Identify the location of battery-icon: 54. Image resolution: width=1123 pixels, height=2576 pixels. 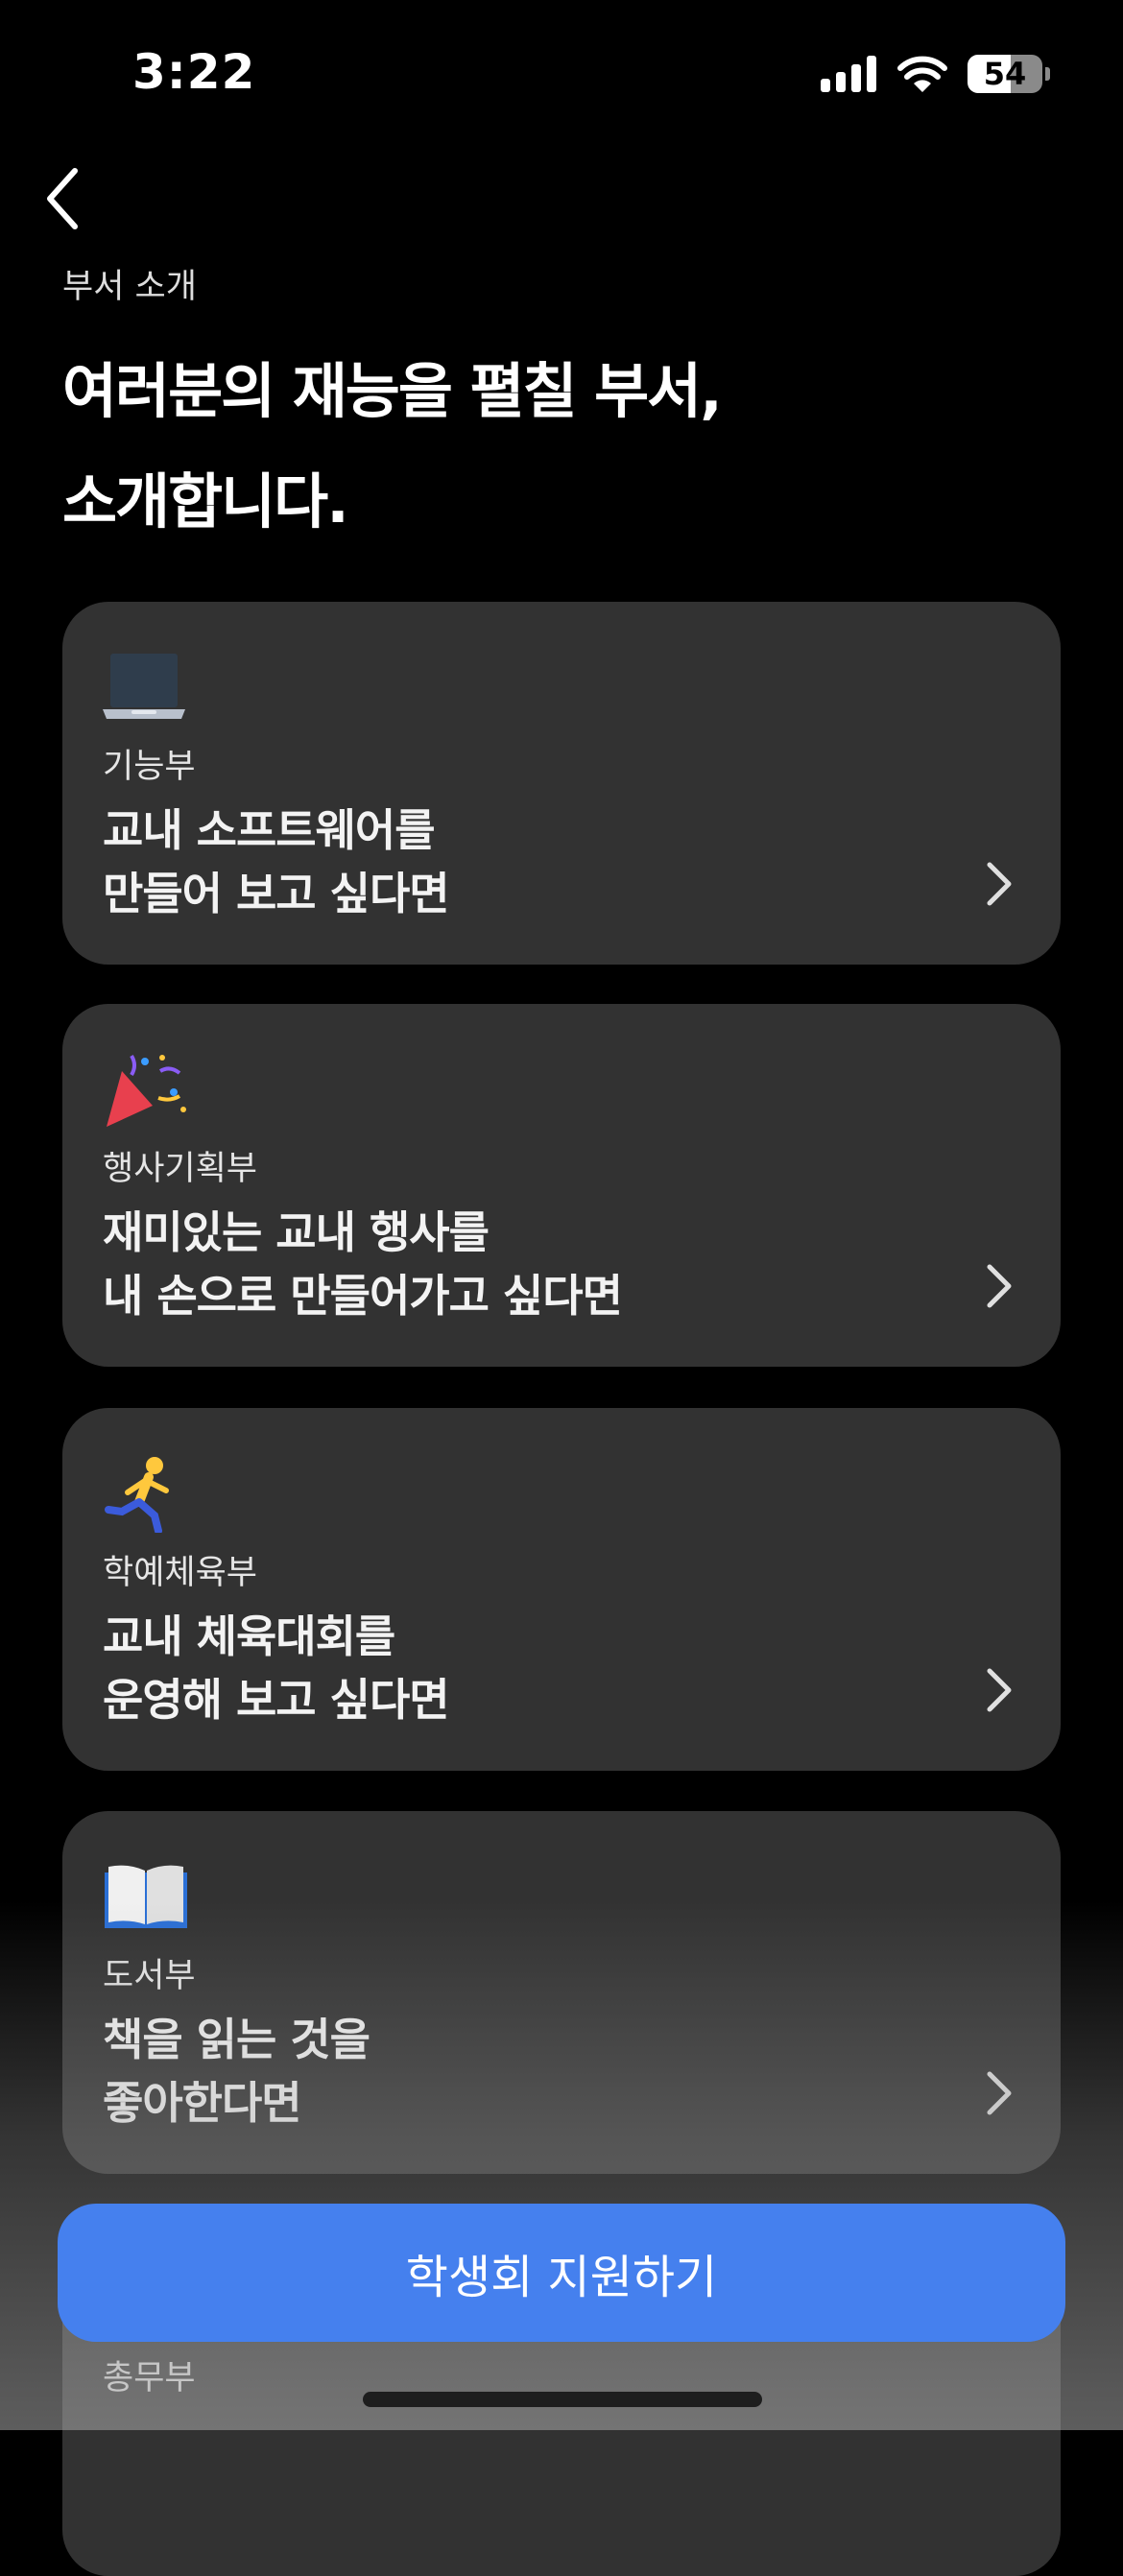
(1005, 74).